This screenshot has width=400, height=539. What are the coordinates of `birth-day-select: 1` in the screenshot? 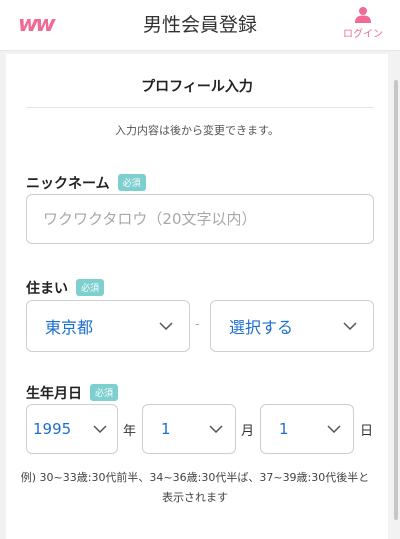 It's located at (307, 429).